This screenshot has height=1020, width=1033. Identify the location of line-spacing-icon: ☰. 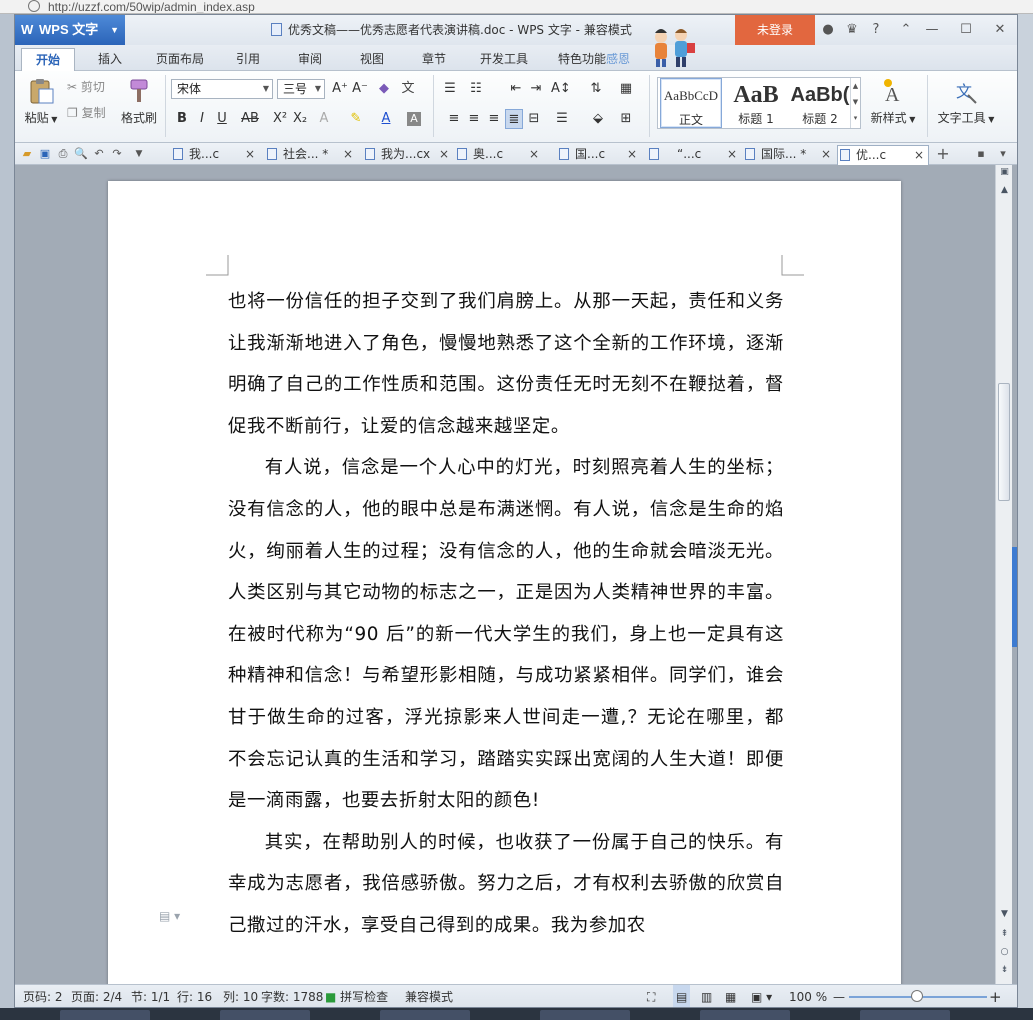
(562, 119).